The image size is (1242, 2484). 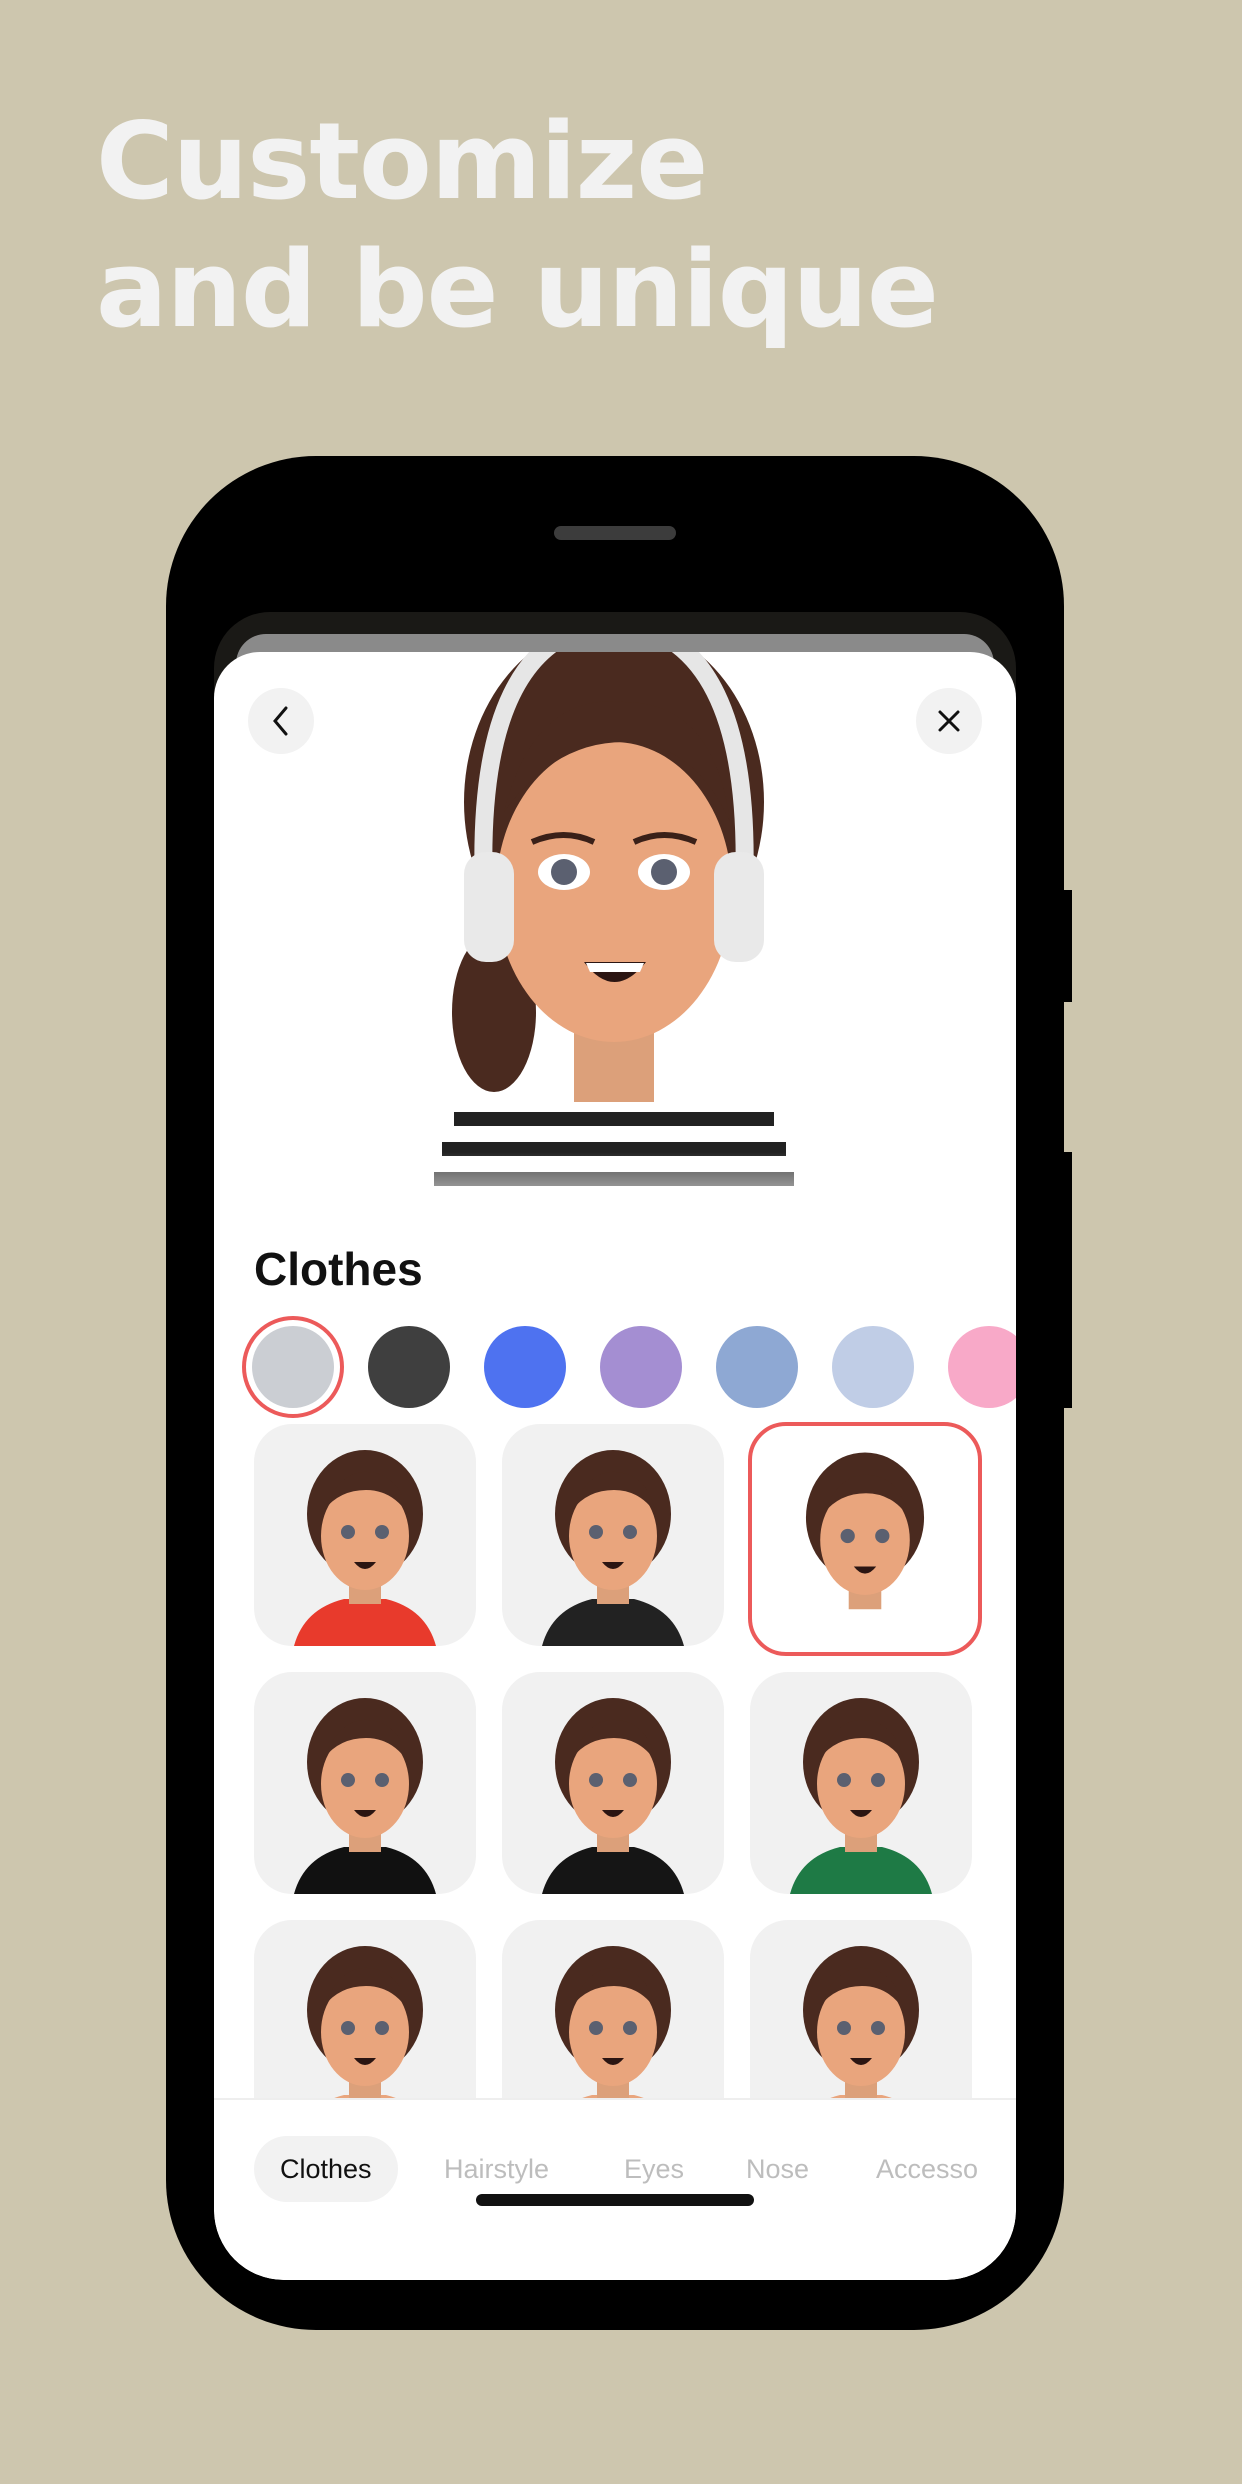 I want to click on tab-nose: Nose, so click(x=777, y=2169).